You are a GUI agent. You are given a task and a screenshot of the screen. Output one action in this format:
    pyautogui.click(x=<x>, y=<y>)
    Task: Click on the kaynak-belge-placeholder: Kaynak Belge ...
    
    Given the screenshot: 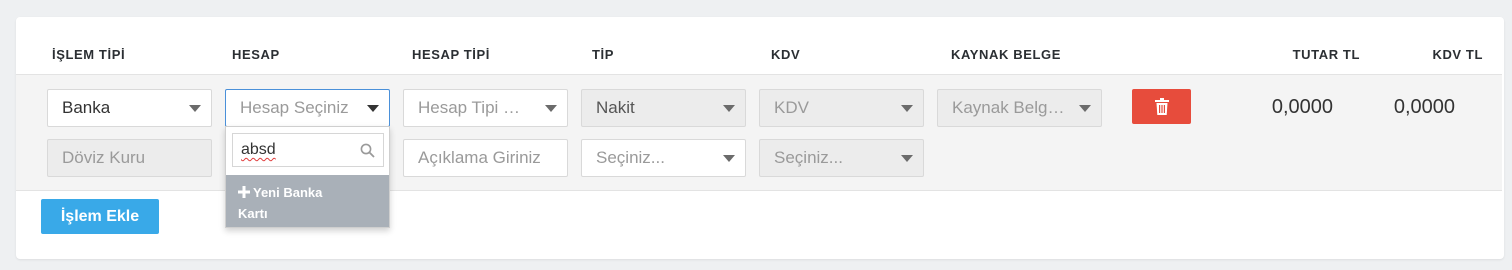 What is the action you would take?
    pyautogui.click(x=1008, y=107)
    